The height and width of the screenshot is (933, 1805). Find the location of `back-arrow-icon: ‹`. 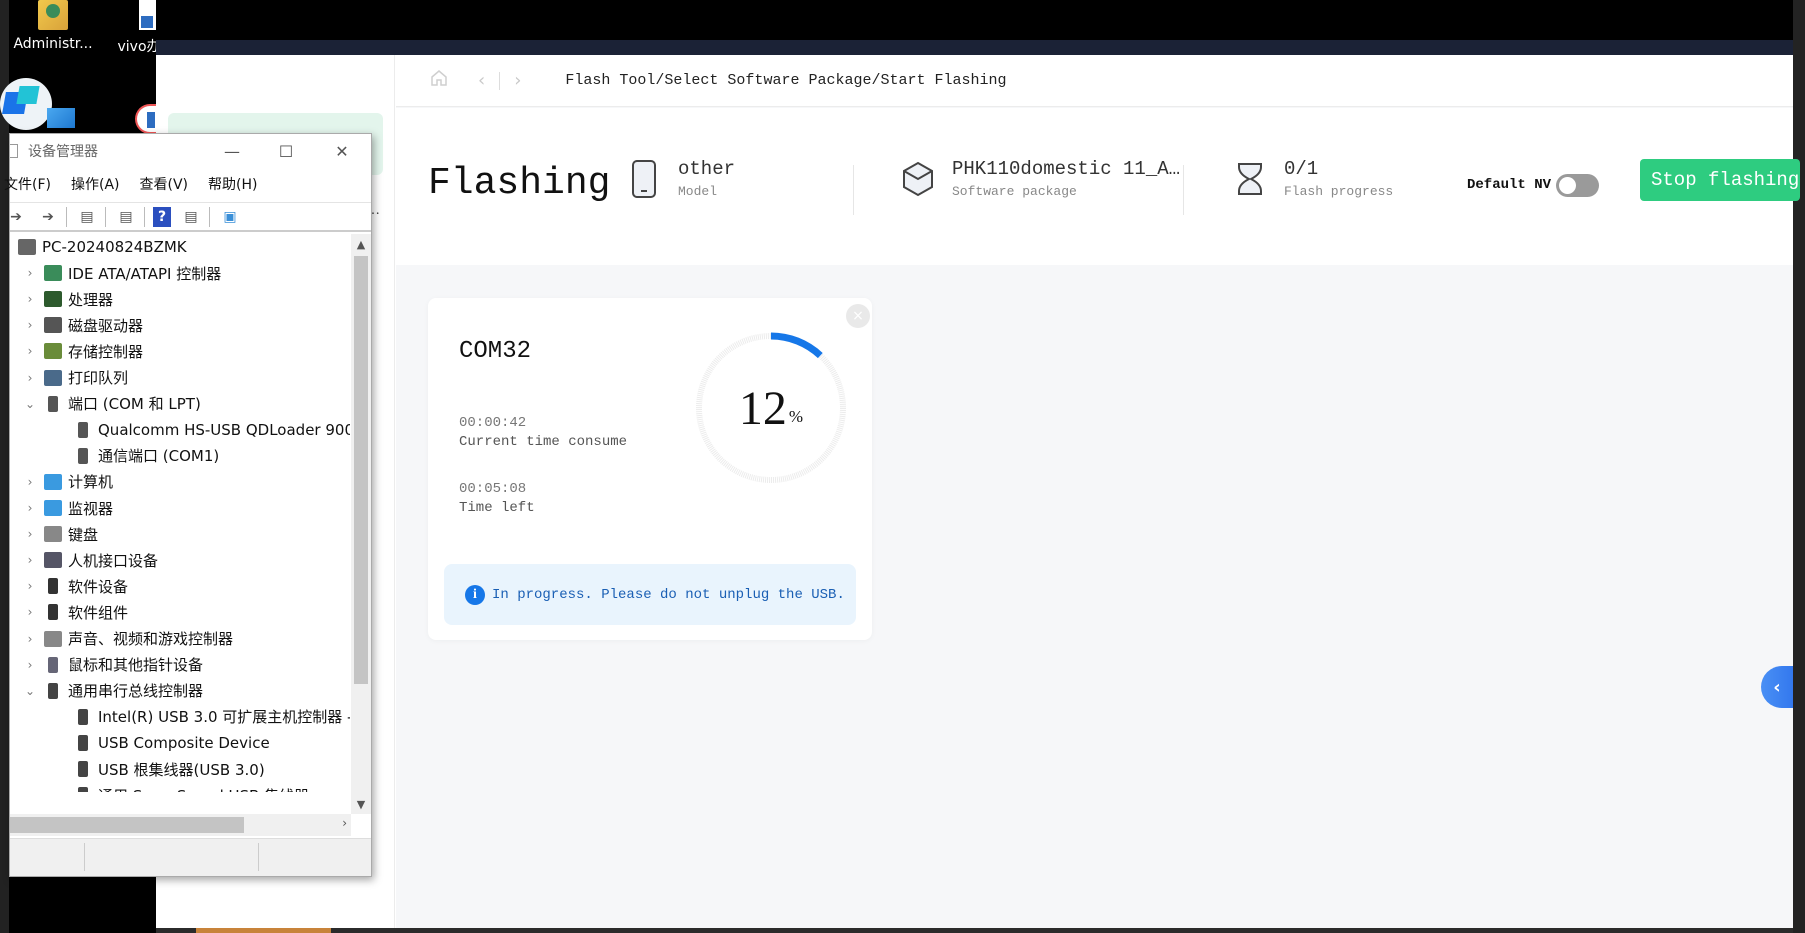

back-arrow-icon: ‹ is located at coordinates (481, 80).